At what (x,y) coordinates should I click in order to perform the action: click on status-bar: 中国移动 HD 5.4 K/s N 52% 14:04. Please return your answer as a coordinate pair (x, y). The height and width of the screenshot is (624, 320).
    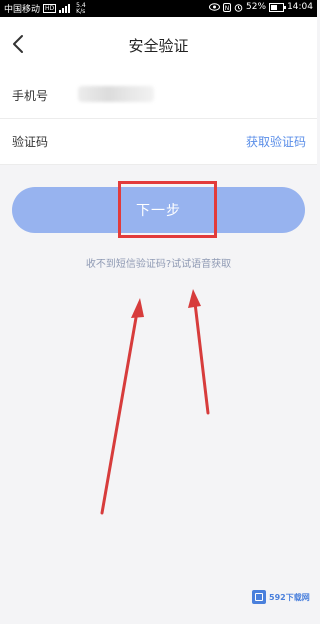
    Looking at the image, I should click on (158, 8).